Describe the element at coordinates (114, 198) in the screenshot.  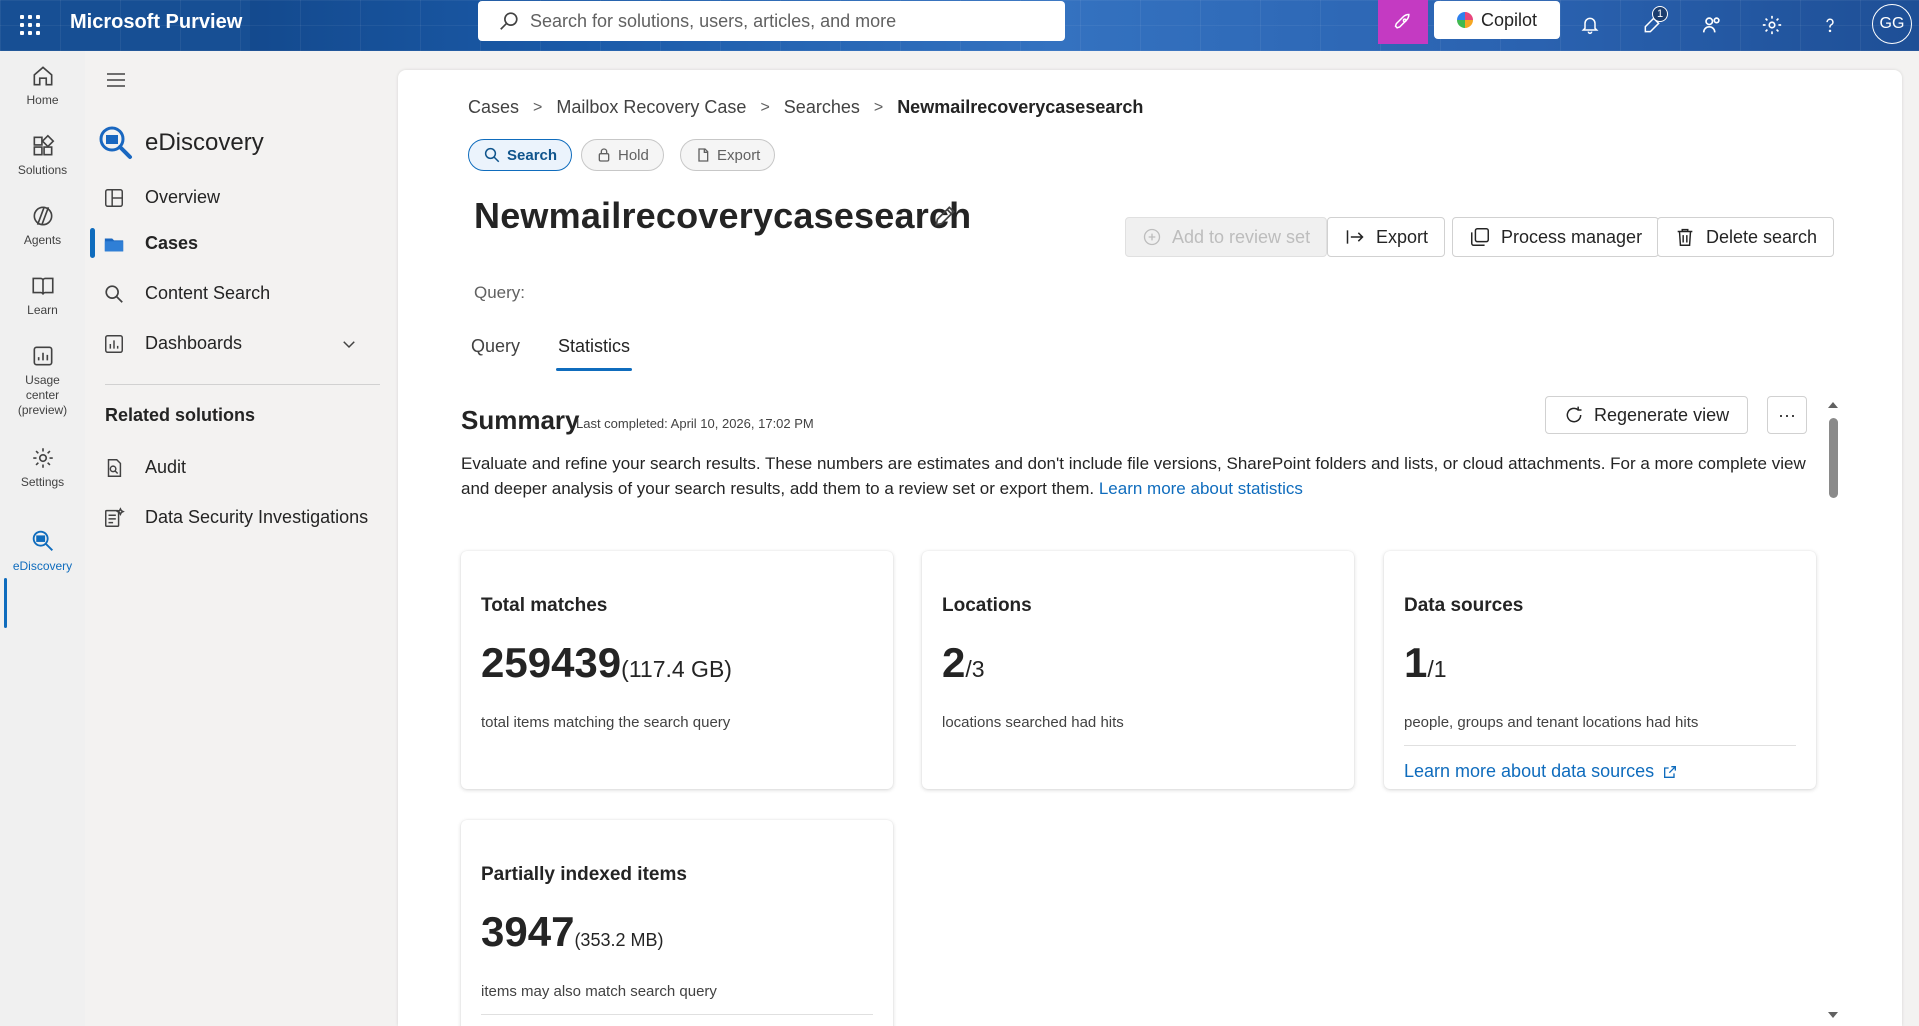
I see `overview-icon` at that location.